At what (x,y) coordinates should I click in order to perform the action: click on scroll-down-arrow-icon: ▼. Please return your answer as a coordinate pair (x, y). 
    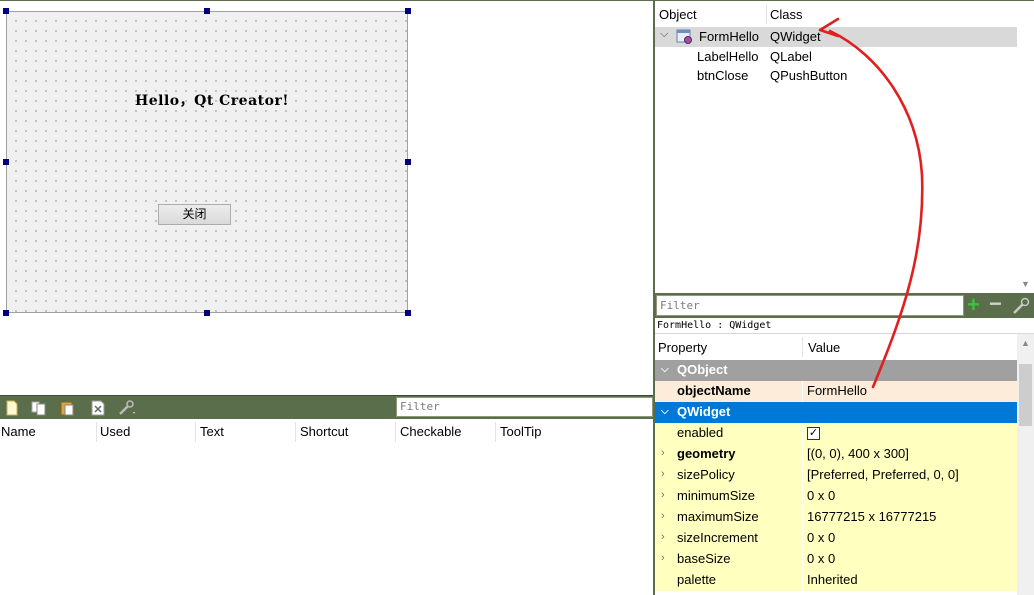
    Looking at the image, I should click on (1025, 284).